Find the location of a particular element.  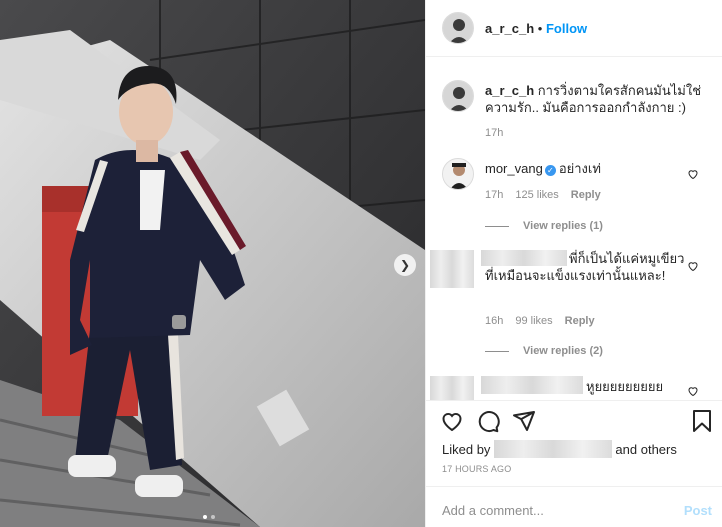

comment-1-time: 17h is located at coordinates (494, 195).